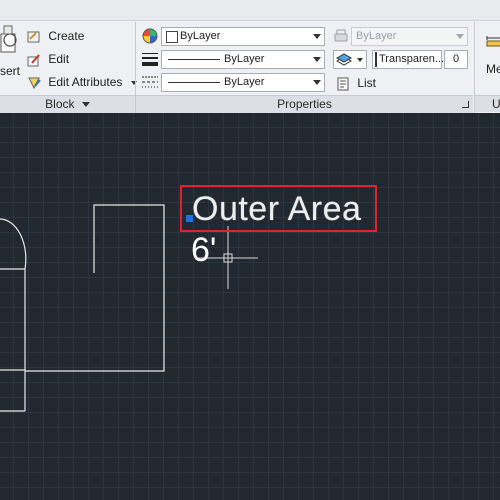  I want to click on linetype-value: ByLayer, so click(244, 82).